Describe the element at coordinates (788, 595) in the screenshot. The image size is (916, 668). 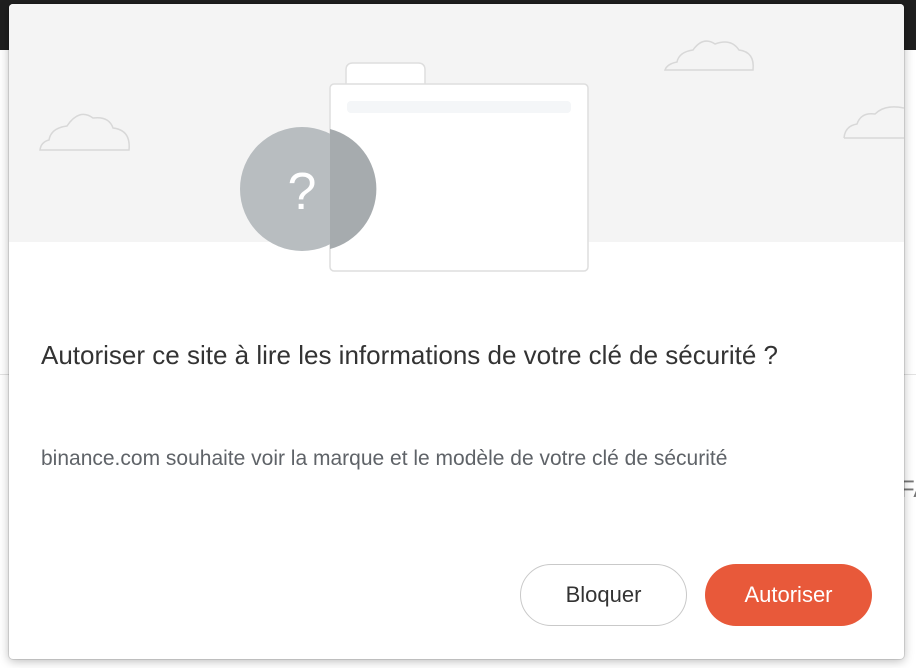
I see `allow-button: Autoriser` at that location.